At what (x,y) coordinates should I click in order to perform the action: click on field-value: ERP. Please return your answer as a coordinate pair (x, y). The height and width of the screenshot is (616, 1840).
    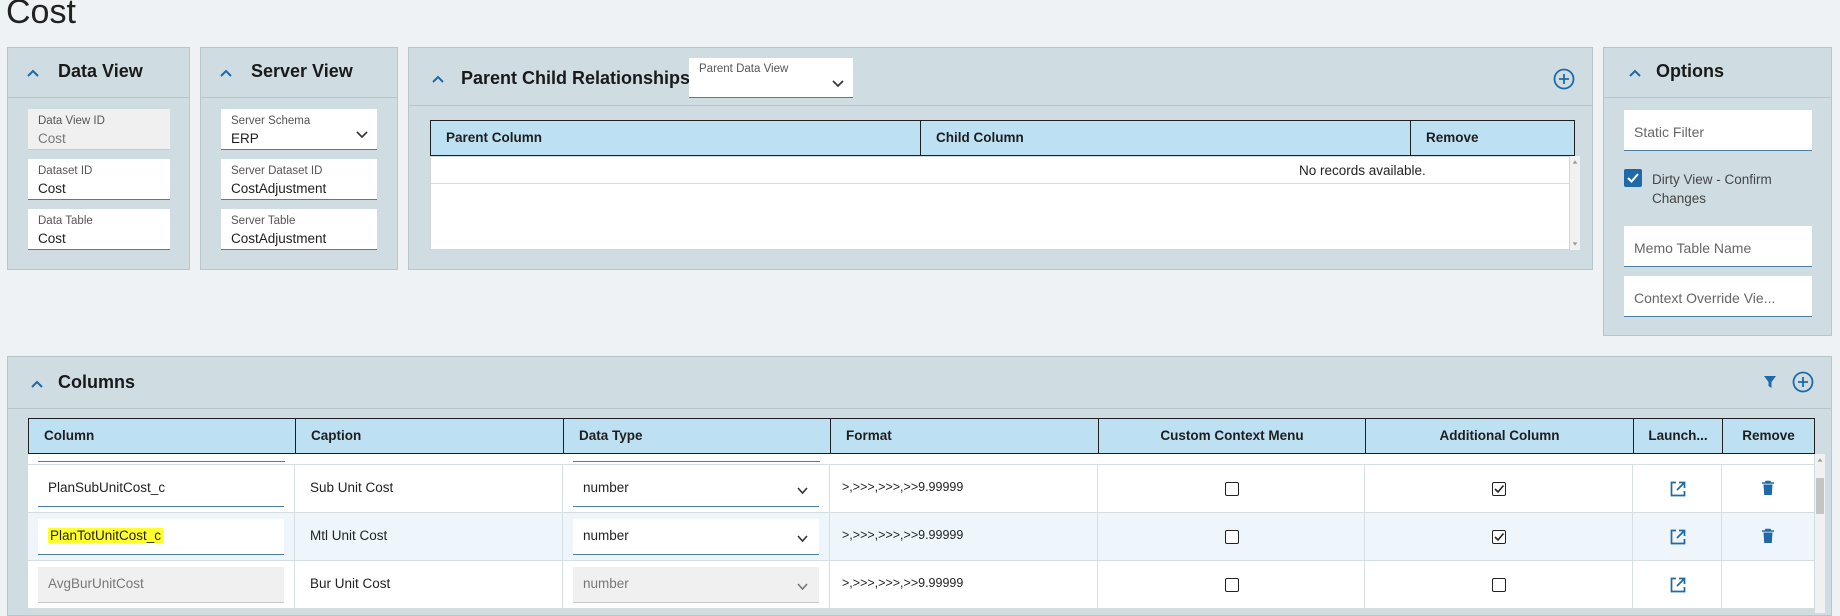
    Looking at the image, I should click on (245, 138).